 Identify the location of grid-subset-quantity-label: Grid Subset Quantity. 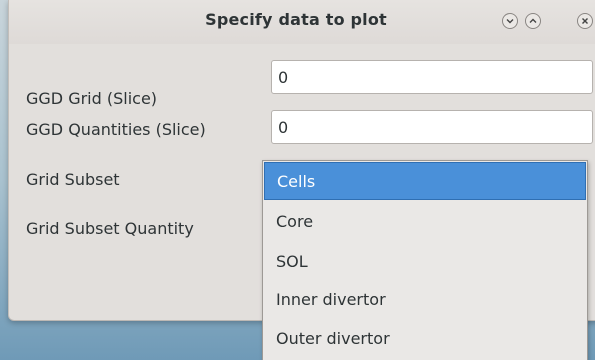
(110, 228).